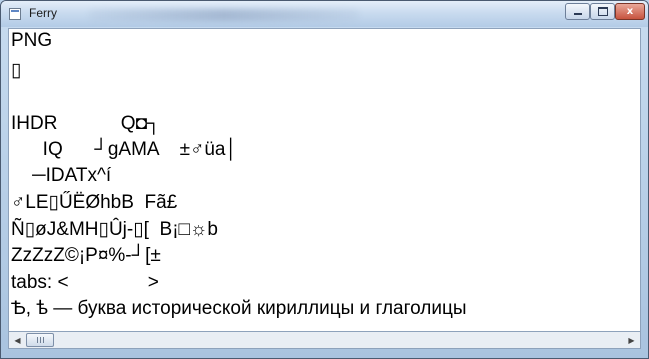 Image resolution: width=649 pixels, height=359 pixels. What do you see at coordinates (16, 70) in the screenshot?
I see `text-line-2: ▯` at bounding box center [16, 70].